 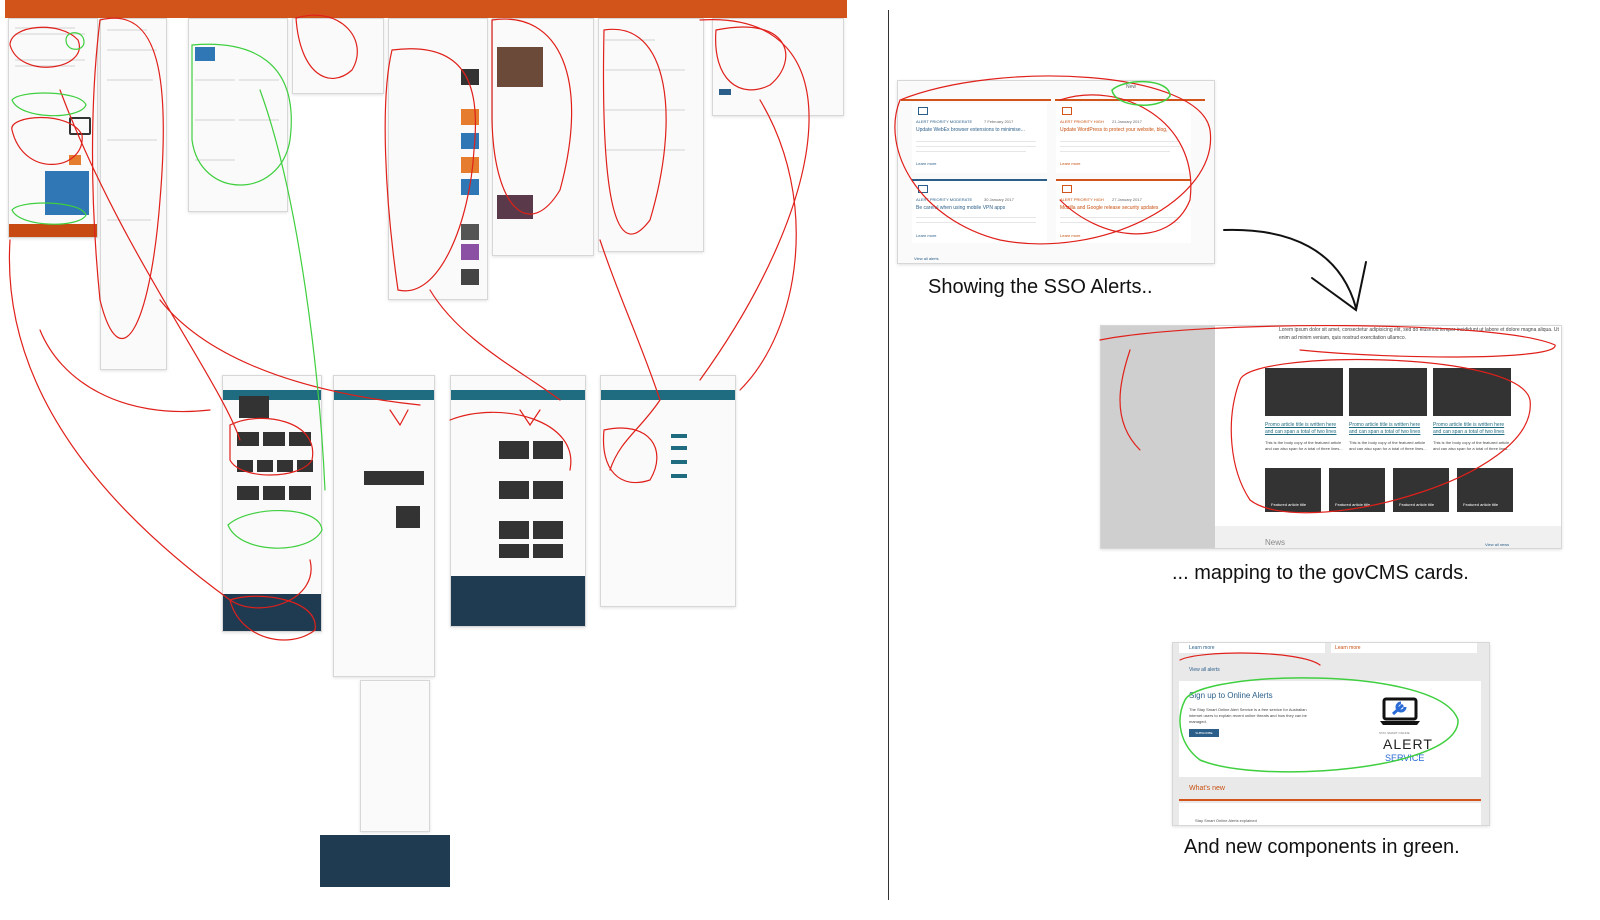 I want to click on alerts-explained-link: Stay Smart Online Alerts explained, so click(x=1226, y=820).